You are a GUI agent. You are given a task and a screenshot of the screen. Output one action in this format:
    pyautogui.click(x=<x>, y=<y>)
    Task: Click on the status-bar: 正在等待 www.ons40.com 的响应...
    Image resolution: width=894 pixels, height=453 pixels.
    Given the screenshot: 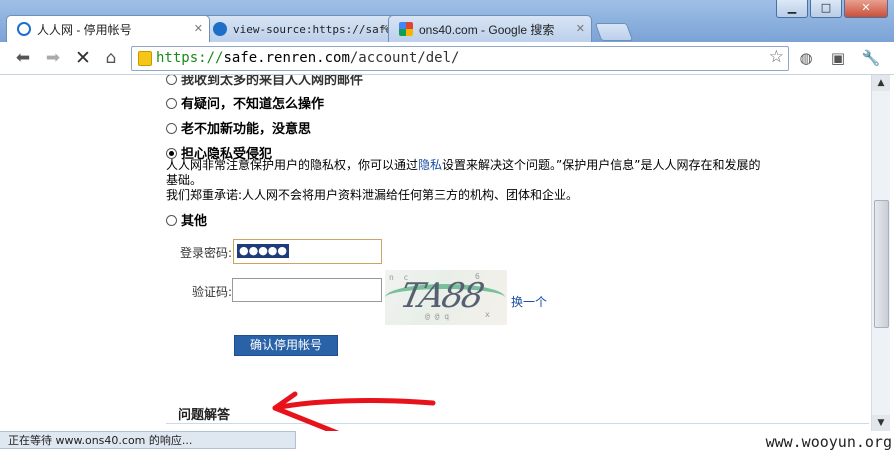 What is the action you would take?
    pyautogui.click(x=148, y=440)
    